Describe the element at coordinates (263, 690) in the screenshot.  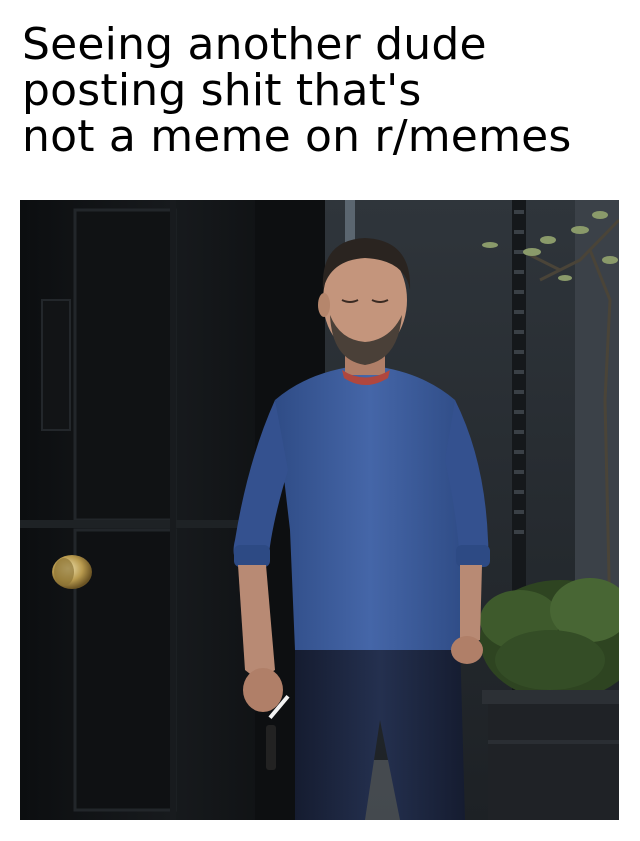
I see `left-hand` at that location.